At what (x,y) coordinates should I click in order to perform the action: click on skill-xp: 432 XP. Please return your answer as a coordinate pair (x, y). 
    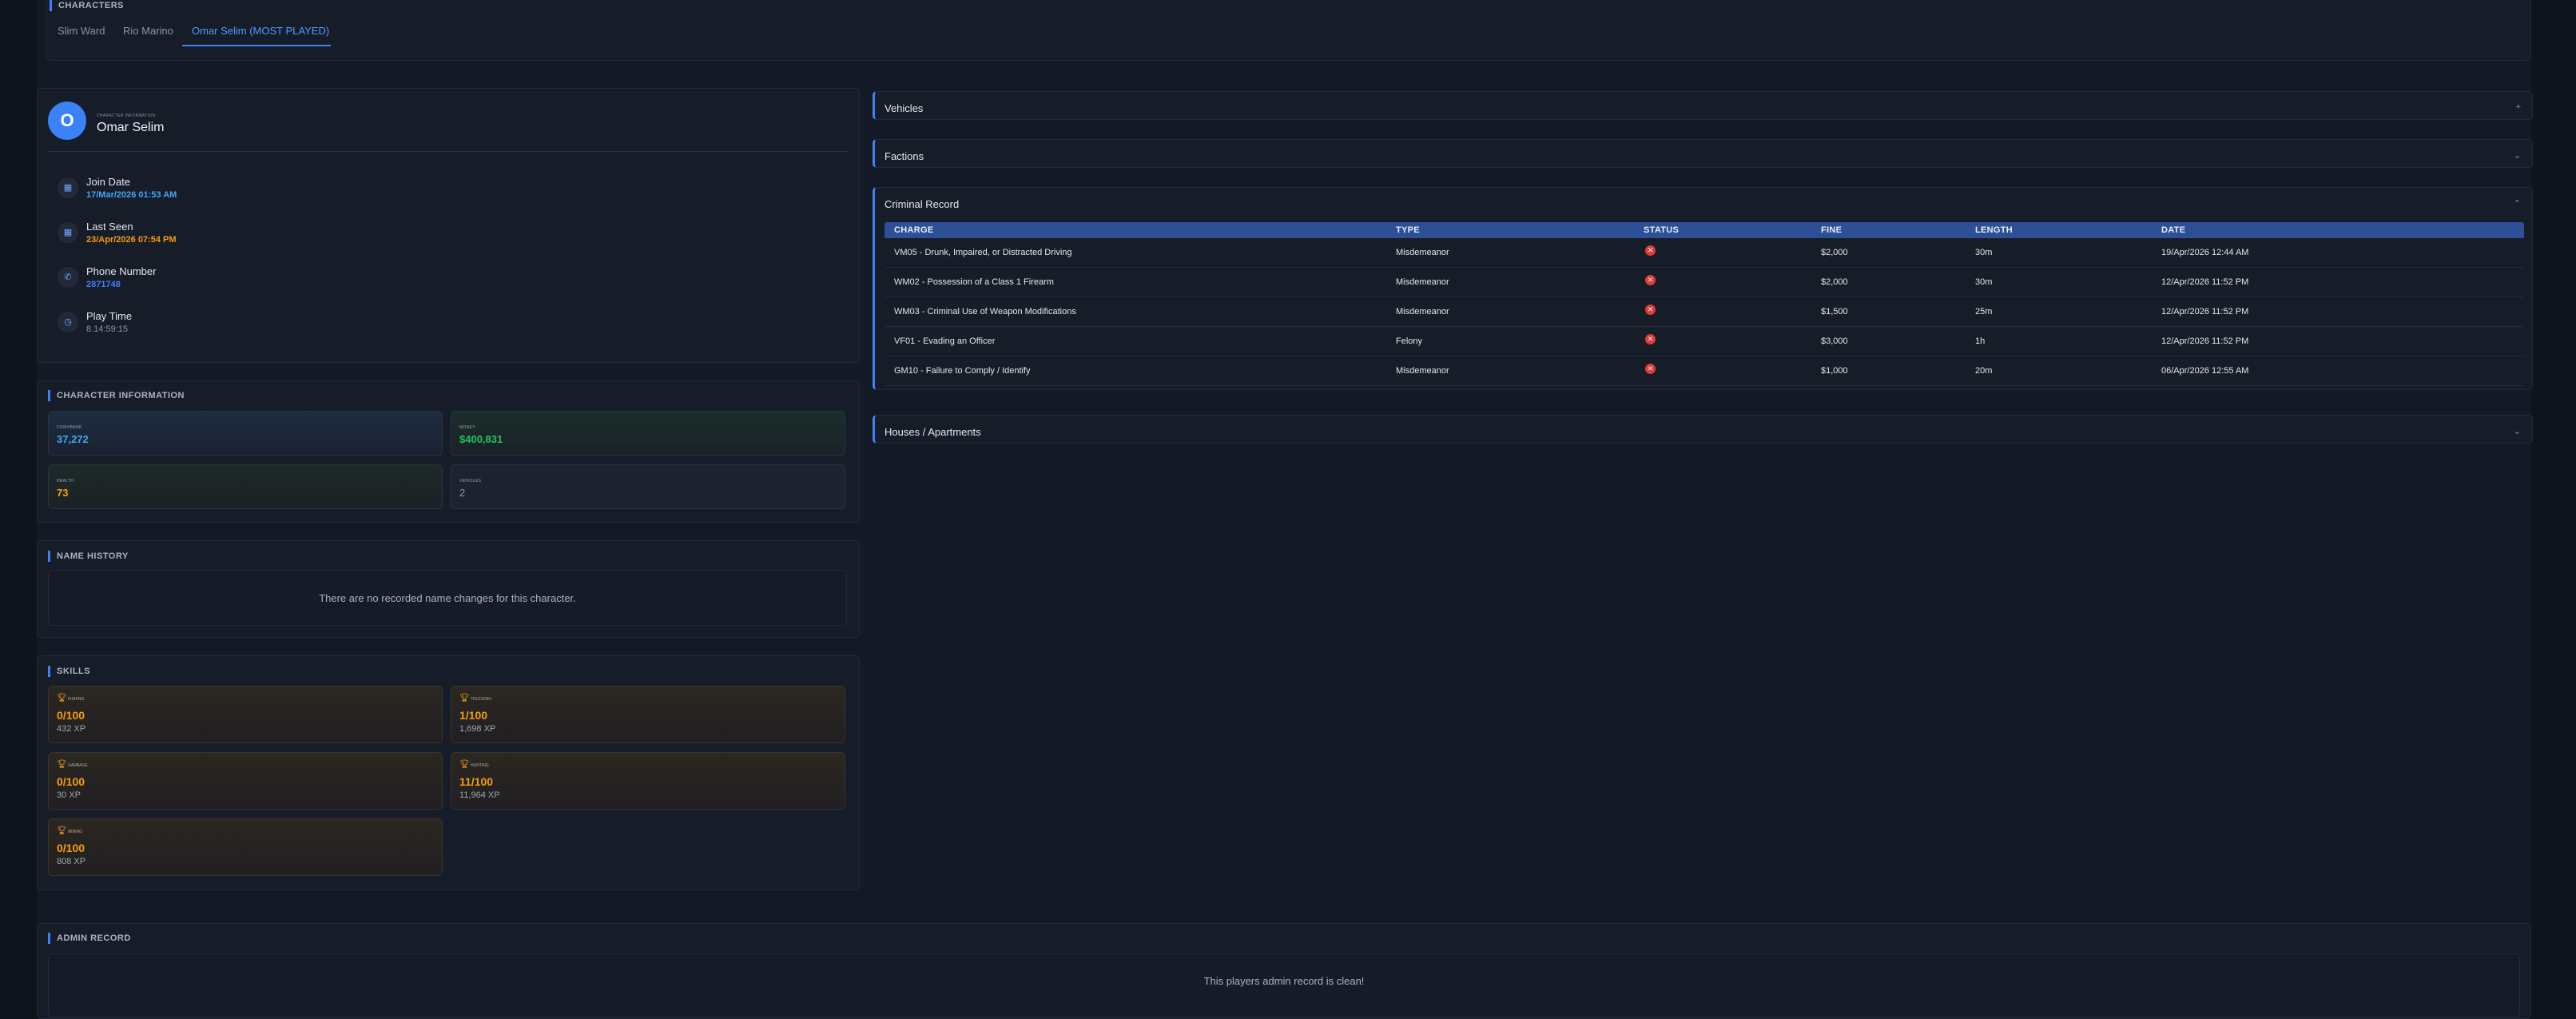
    Looking at the image, I should click on (71, 729).